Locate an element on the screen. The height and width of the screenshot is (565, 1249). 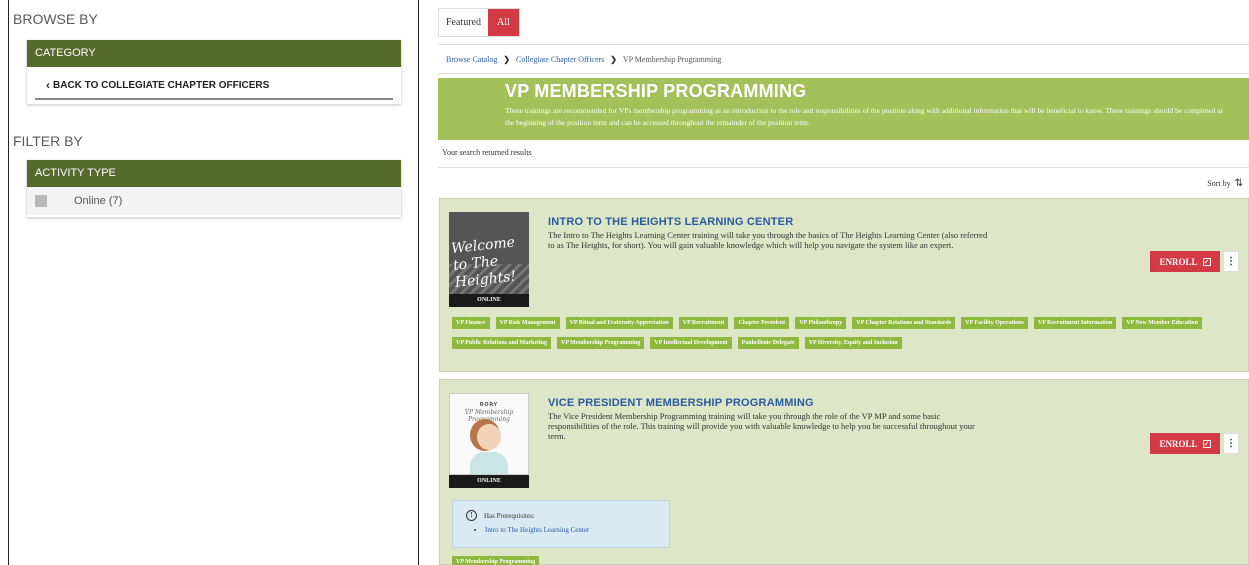
thumbnail-text: Welcome to The Heights! is located at coordinates (483, 262).